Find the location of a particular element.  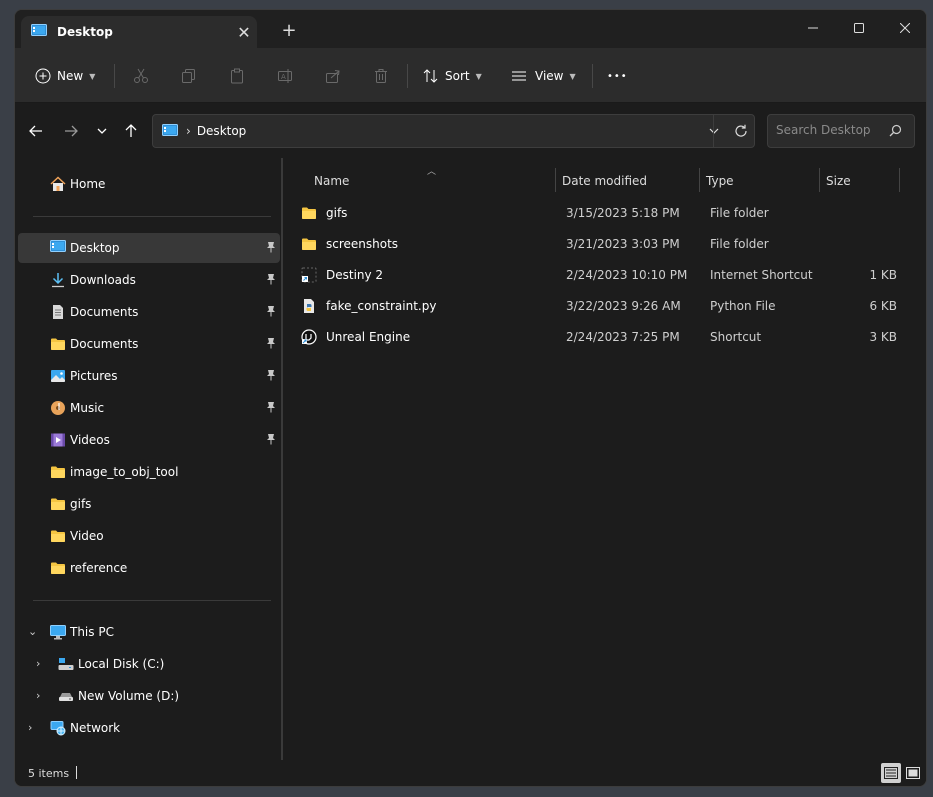

sidebar-item-new-volume-d: › New Volume (D:) is located at coordinates (149, 696).